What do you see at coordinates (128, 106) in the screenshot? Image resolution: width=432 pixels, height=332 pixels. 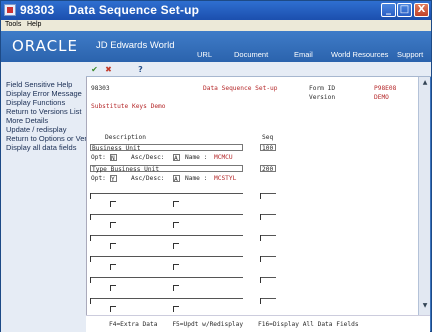 I see `form-subtitle: Substitute Keys Demo` at bounding box center [128, 106].